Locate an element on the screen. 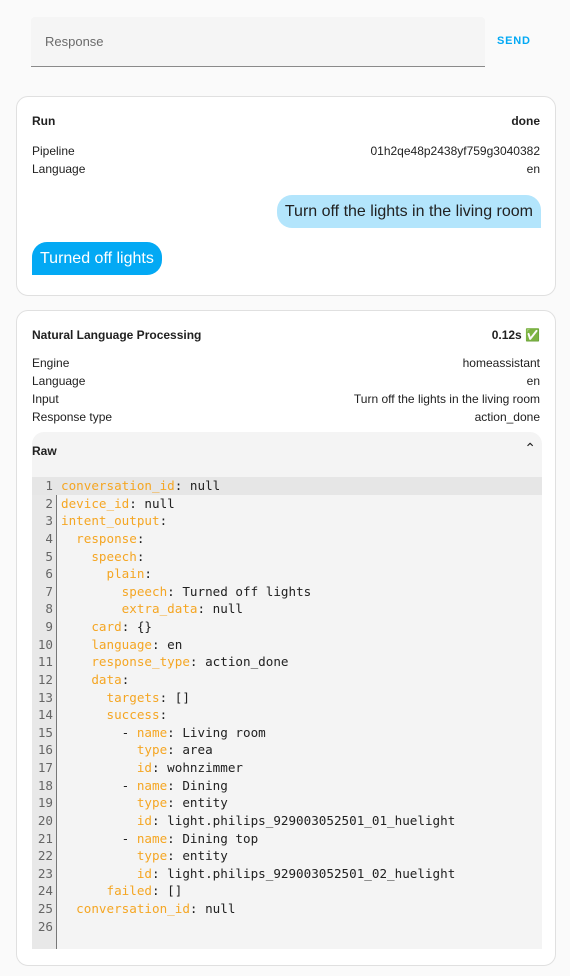  line-text: - name: Living room is located at coordinates (163, 732).